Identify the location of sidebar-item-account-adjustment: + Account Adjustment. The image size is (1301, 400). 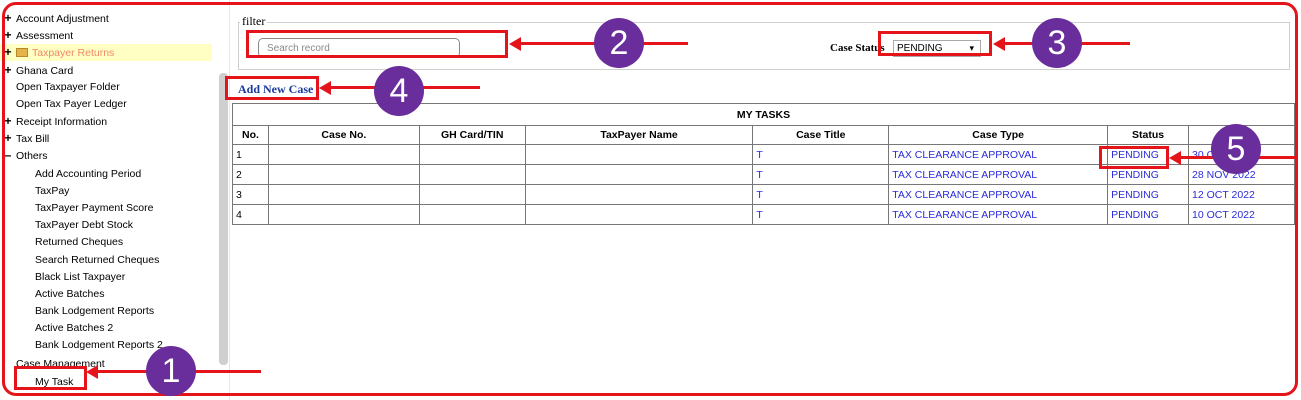
(54, 18).